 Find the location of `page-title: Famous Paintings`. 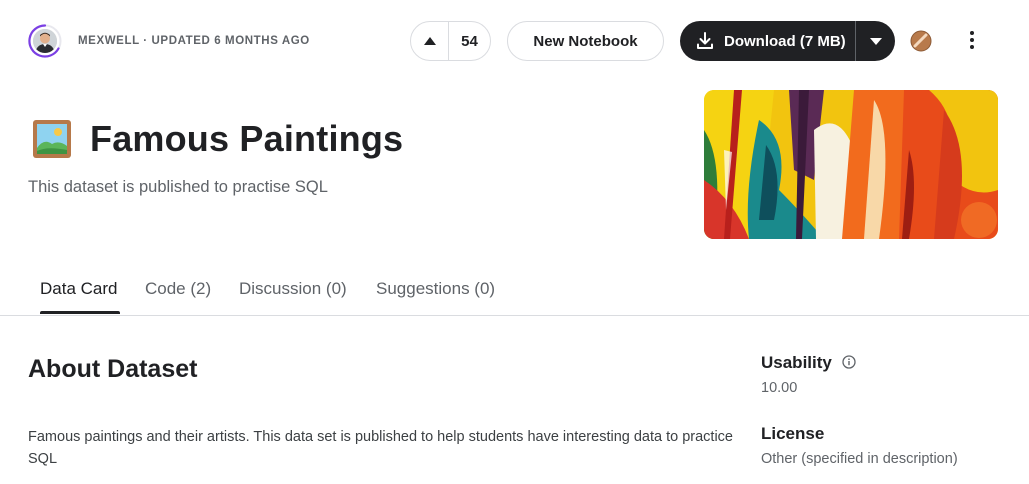

page-title: Famous Paintings is located at coordinates (247, 138).